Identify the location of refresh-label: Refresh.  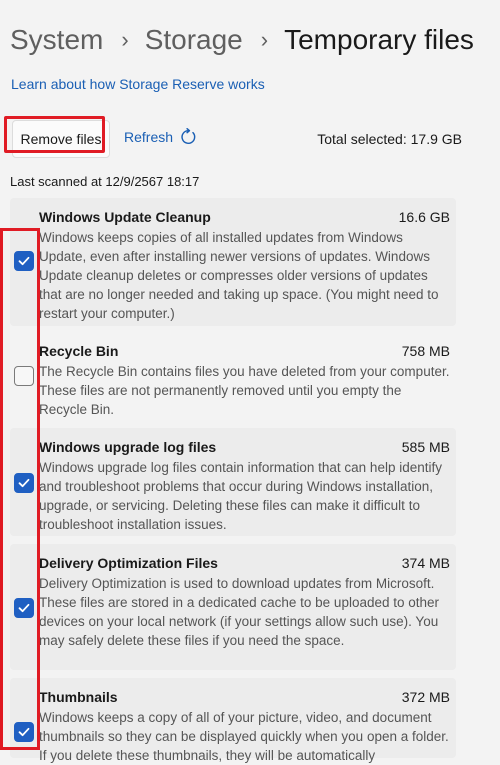
(149, 137).